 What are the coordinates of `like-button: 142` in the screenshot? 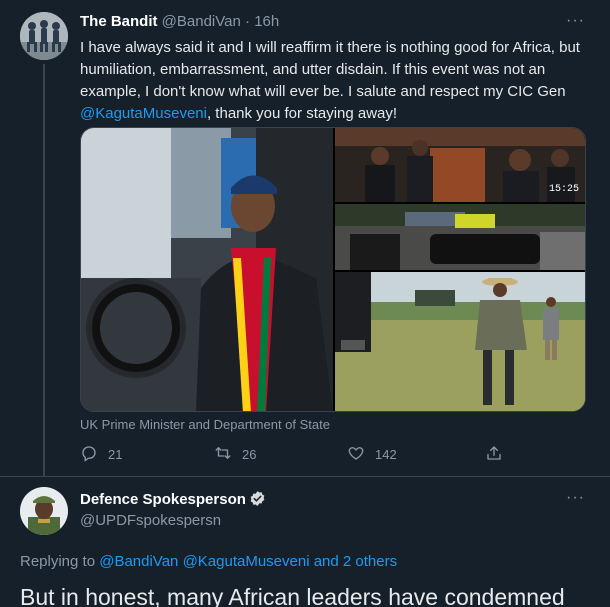 It's located at (372, 454).